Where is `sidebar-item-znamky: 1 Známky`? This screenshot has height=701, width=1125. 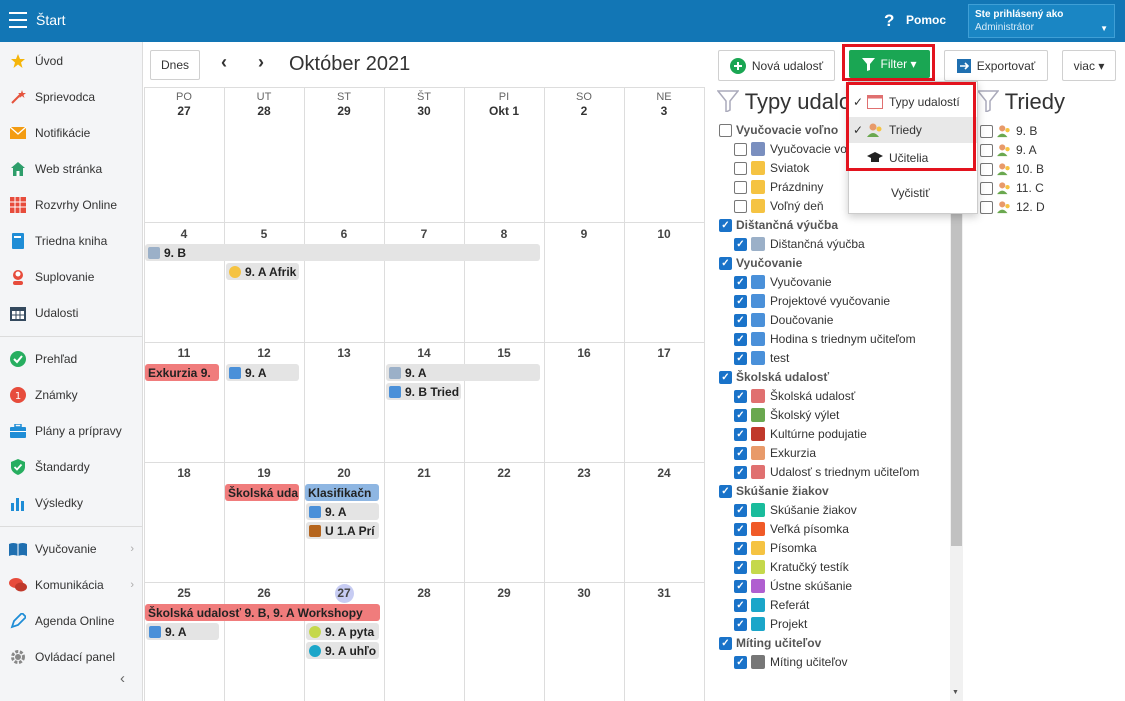 sidebar-item-znamky: 1 Známky is located at coordinates (71, 395).